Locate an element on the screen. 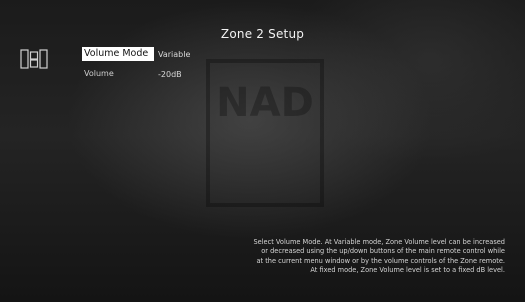 The width and height of the screenshot is (525, 302). volume-mode-value: Variable is located at coordinates (174, 54).